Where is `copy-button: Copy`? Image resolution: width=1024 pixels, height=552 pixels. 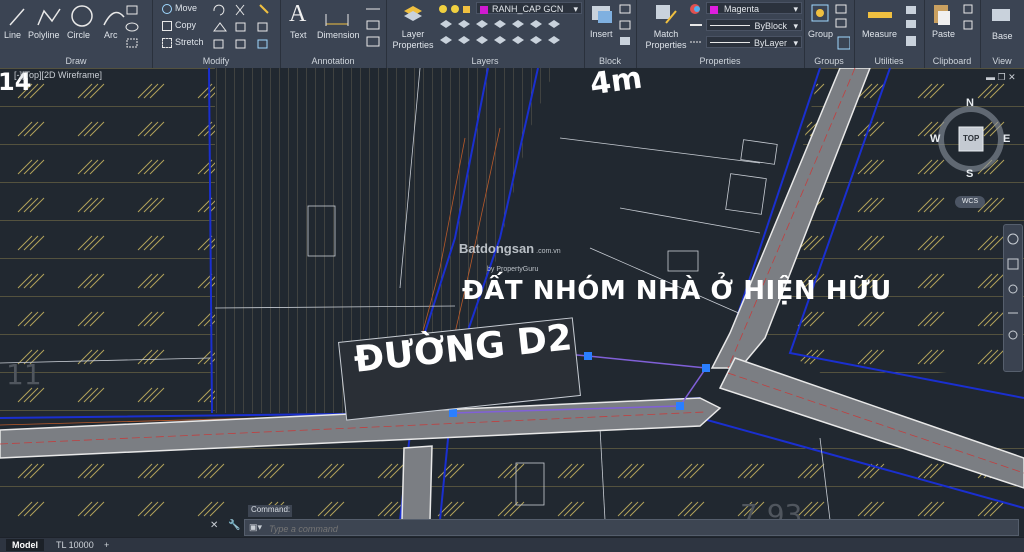
copy-button: Copy is located at coordinates (179, 25).